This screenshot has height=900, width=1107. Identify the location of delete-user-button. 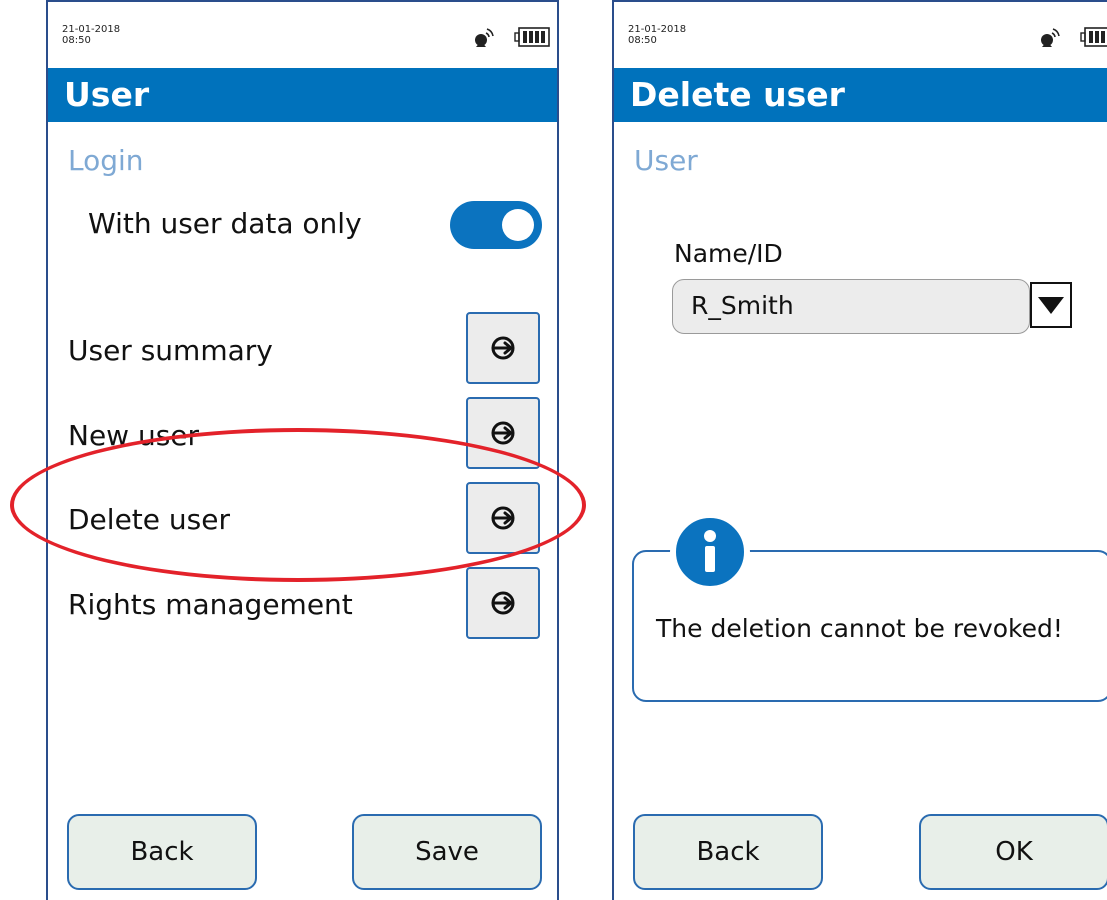
(503, 518).